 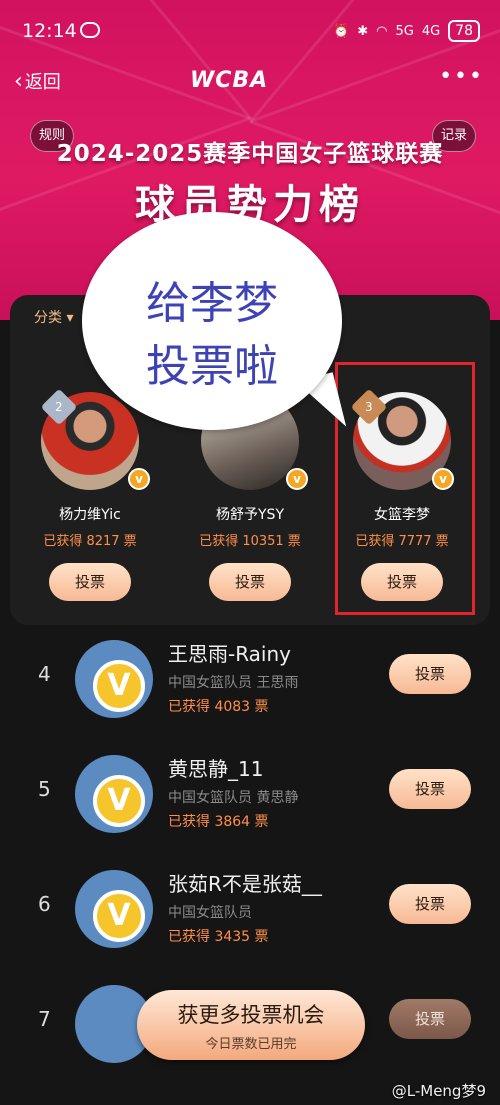 I want to click on list-item: 4 V 王思雨-Rainy 中国女篮队员 王思雨 已获得 4083 票 投票, so click(x=250, y=680).